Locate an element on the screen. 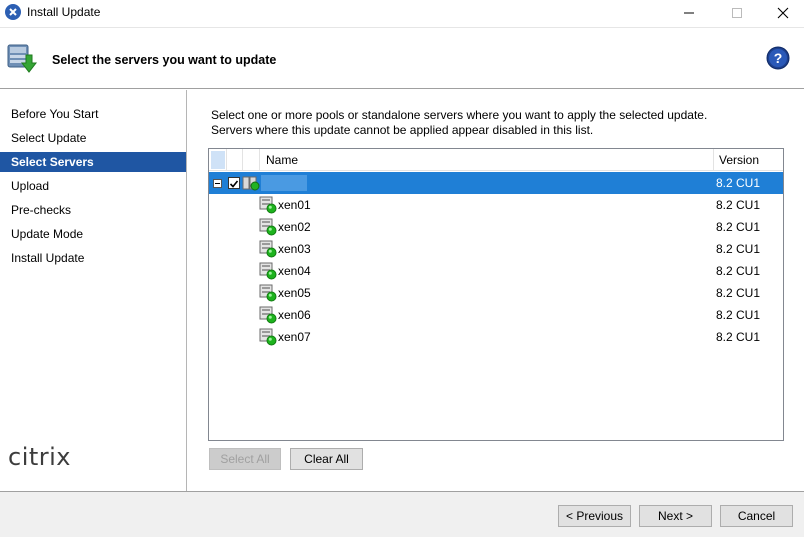 Image resolution: width=804 pixels, height=537 pixels. pool-checkbox is located at coordinates (234, 183).